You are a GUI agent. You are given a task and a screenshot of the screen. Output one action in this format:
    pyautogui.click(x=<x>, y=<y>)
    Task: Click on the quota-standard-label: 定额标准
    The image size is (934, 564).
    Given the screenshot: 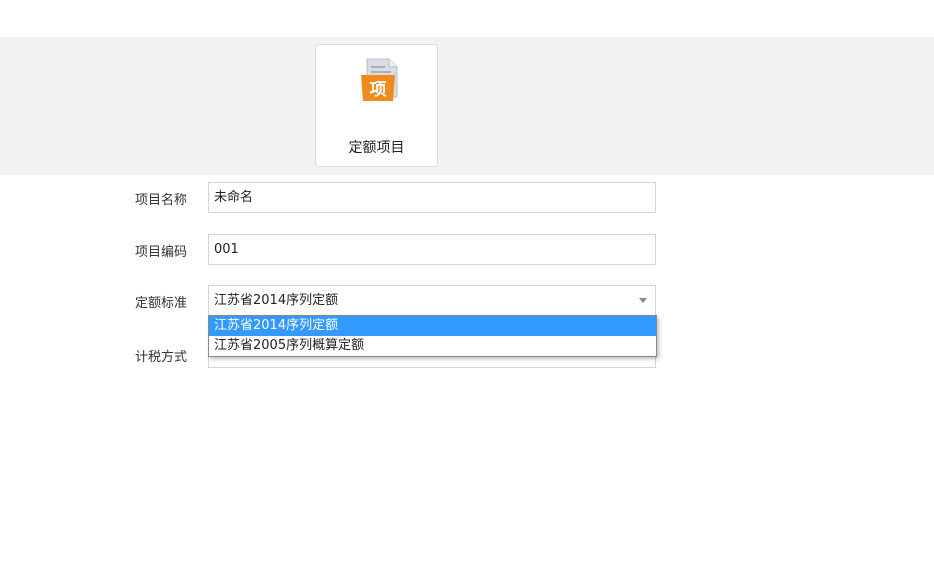 What is the action you would take?
    pyautogui.click(x=161, y=303)
    